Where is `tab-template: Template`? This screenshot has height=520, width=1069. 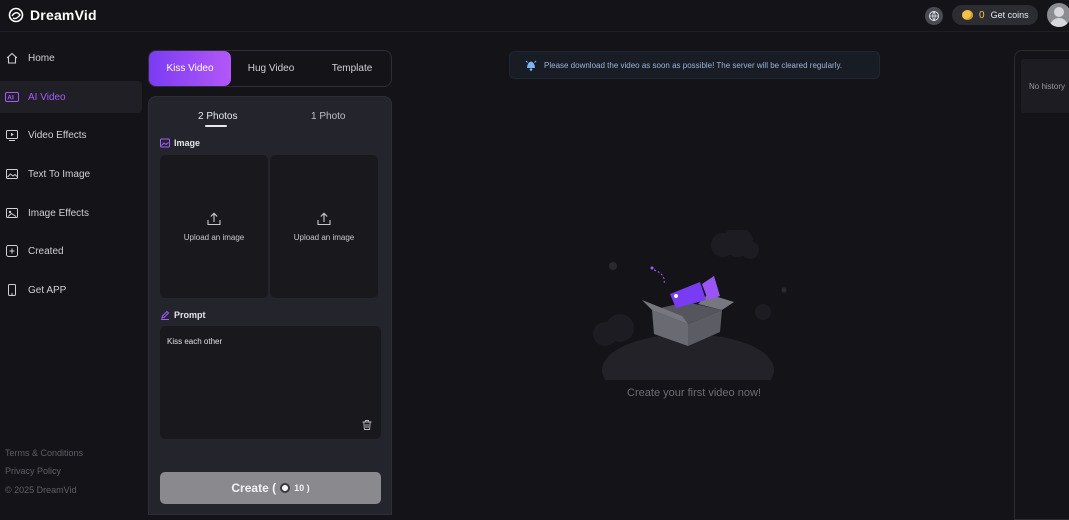 tab-template: Template is located at coordinates (352, 68).